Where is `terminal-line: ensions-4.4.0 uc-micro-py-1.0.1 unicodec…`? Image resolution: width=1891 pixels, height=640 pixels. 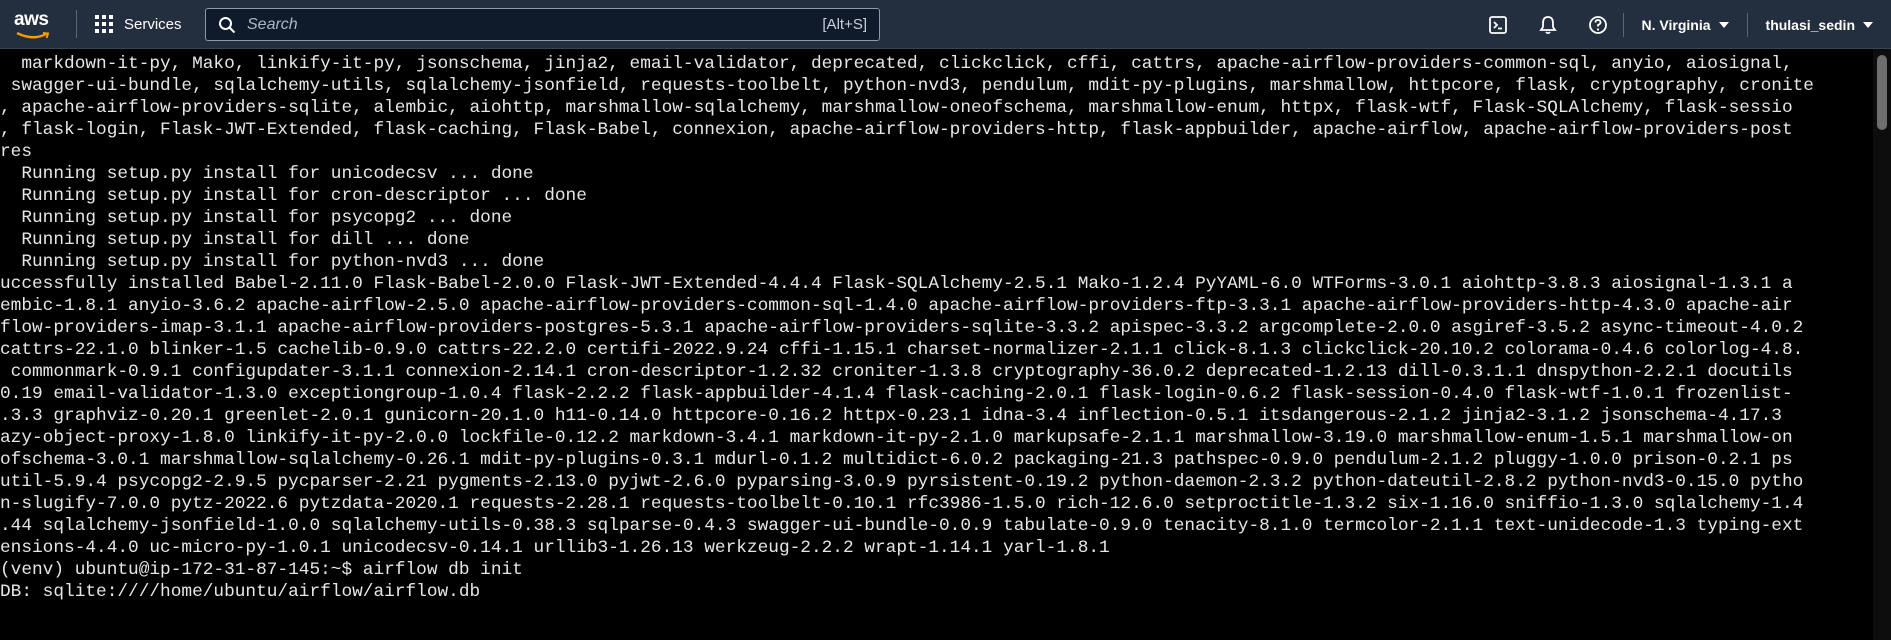
terminal-line: ensions-4.4.0 uc-micro-py-1.0.1 unicodec… is located at coordinates (555, 548).